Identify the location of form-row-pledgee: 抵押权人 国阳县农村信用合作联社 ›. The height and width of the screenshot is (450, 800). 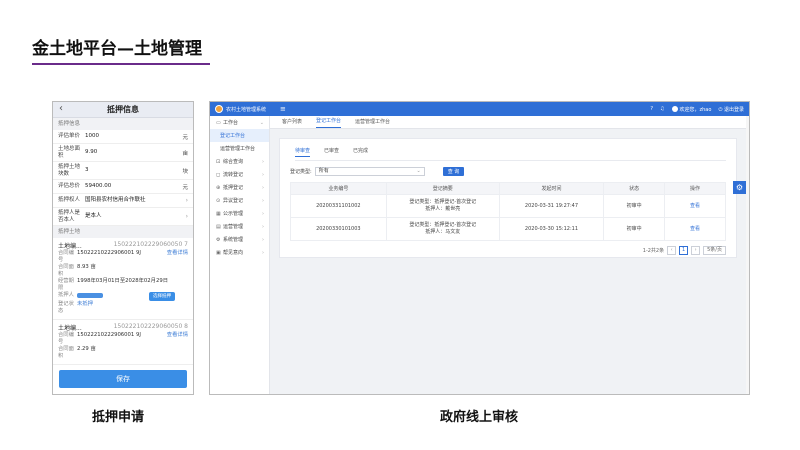
(123, 201).